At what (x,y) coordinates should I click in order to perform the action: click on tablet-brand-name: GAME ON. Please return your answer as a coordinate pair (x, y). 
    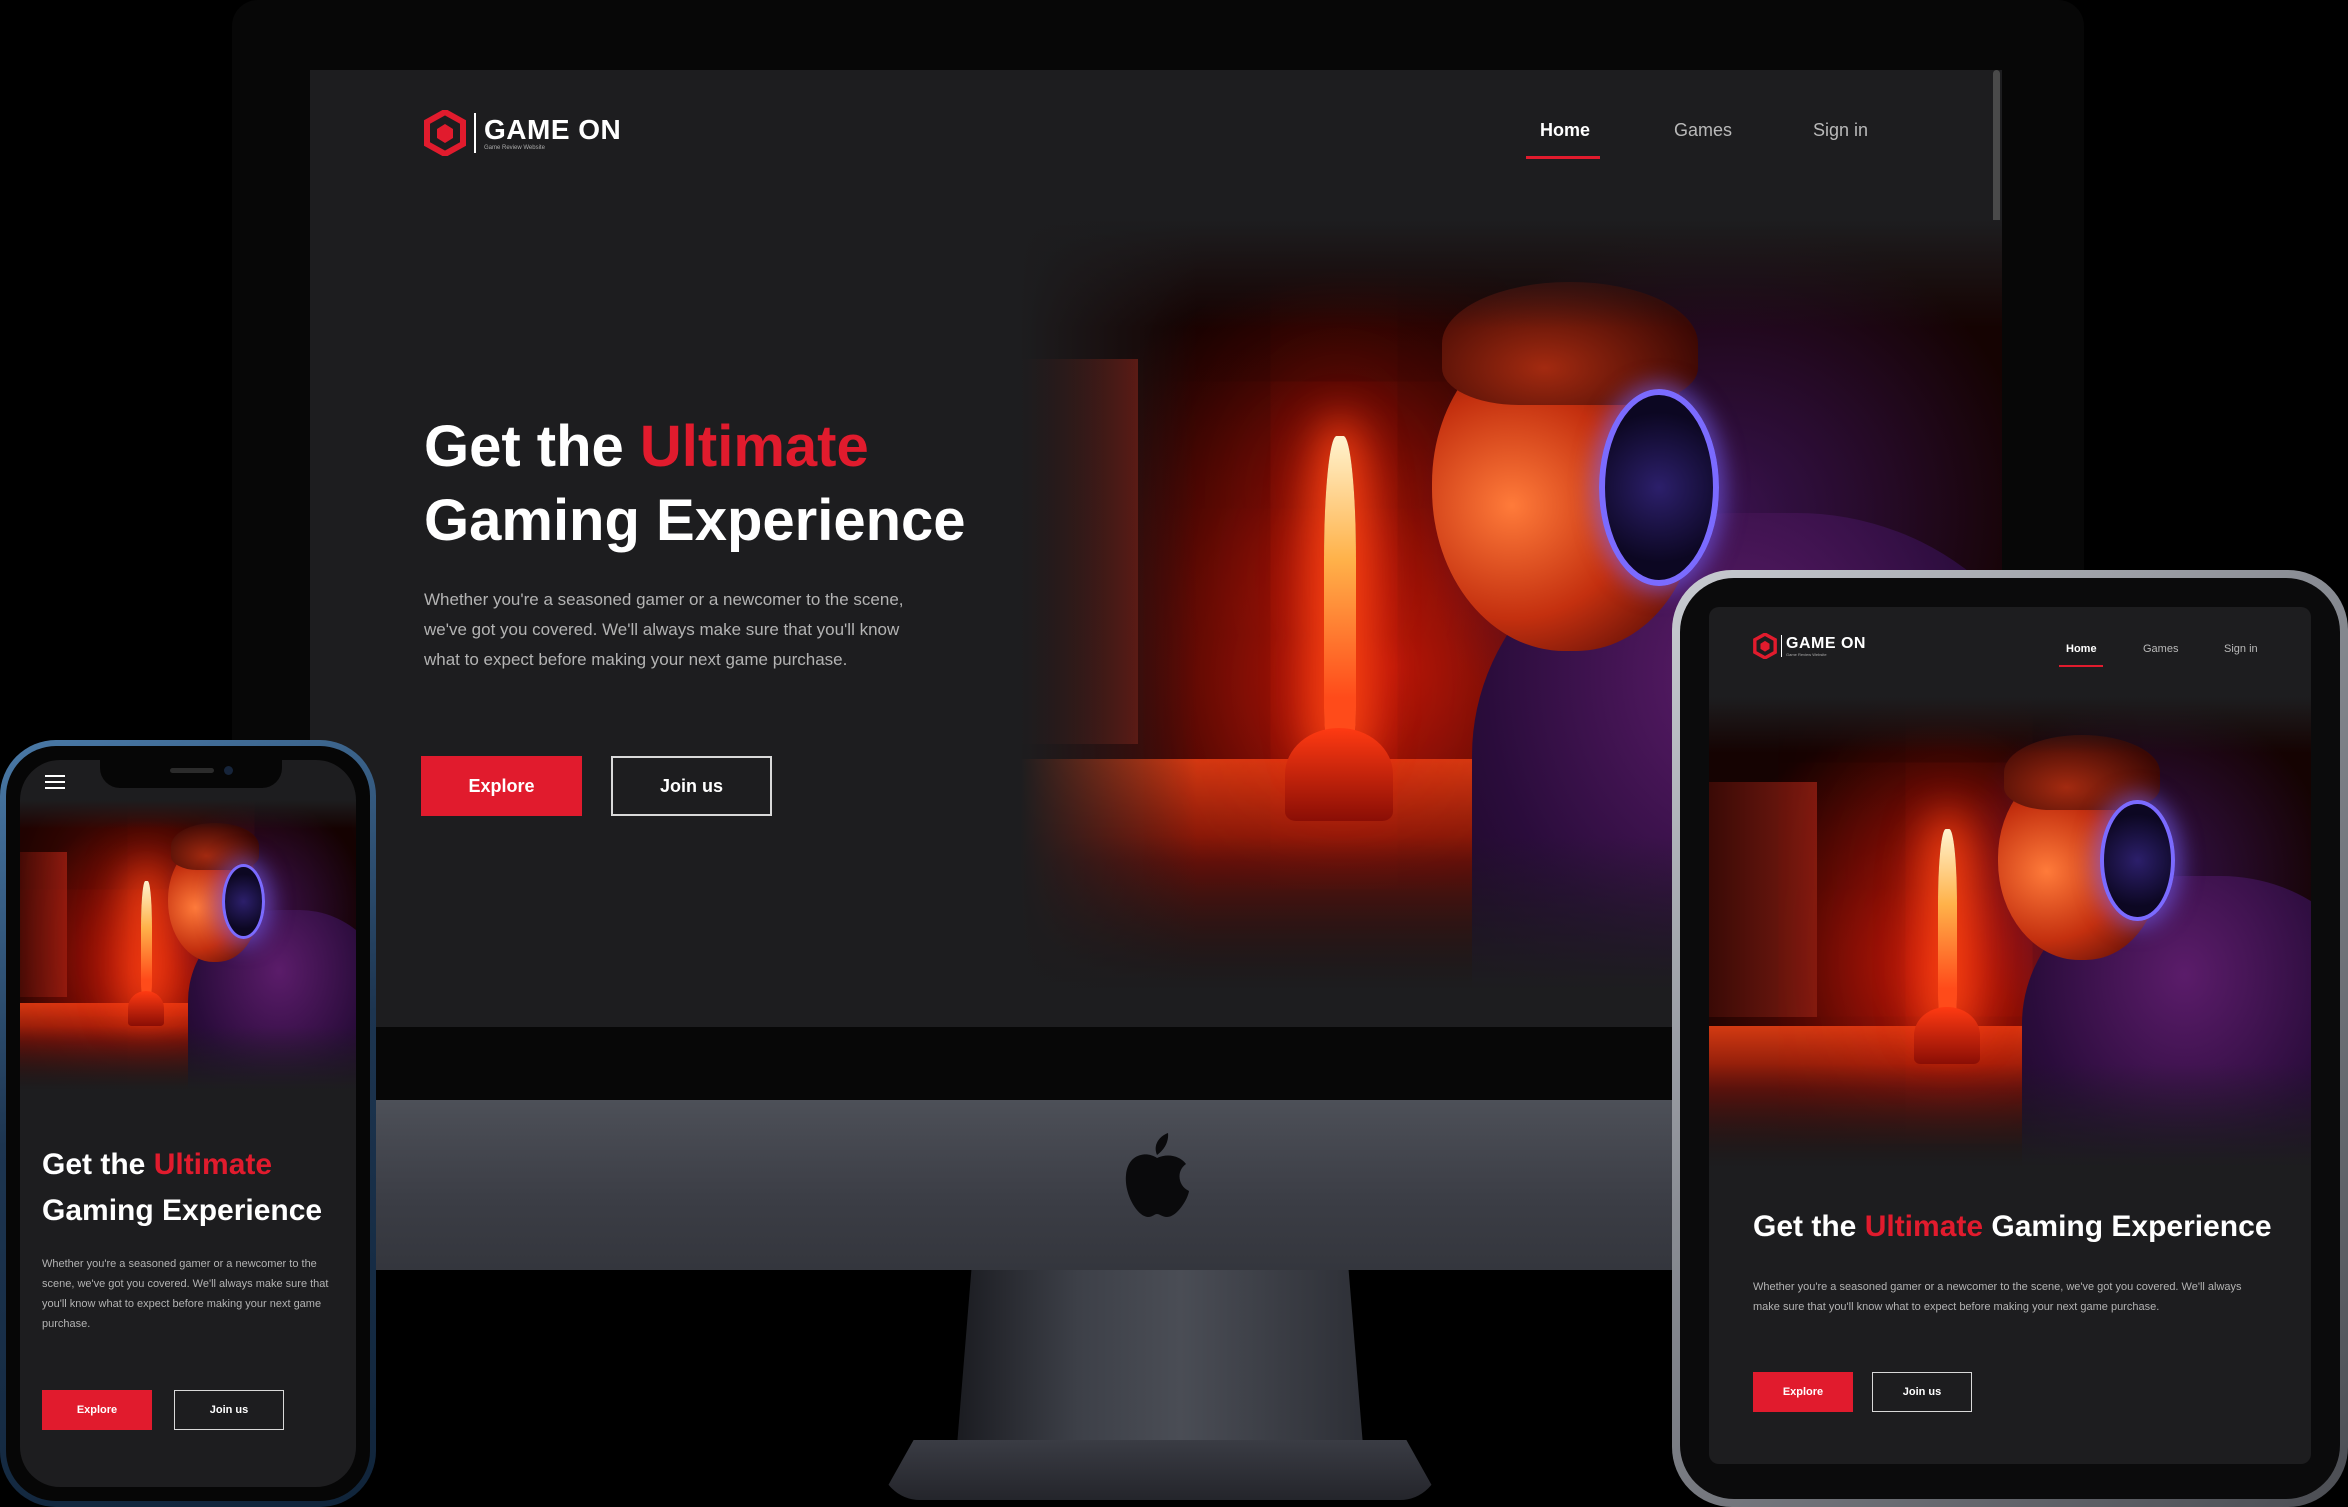
    Looking at the image, I should click on (1826, 643).